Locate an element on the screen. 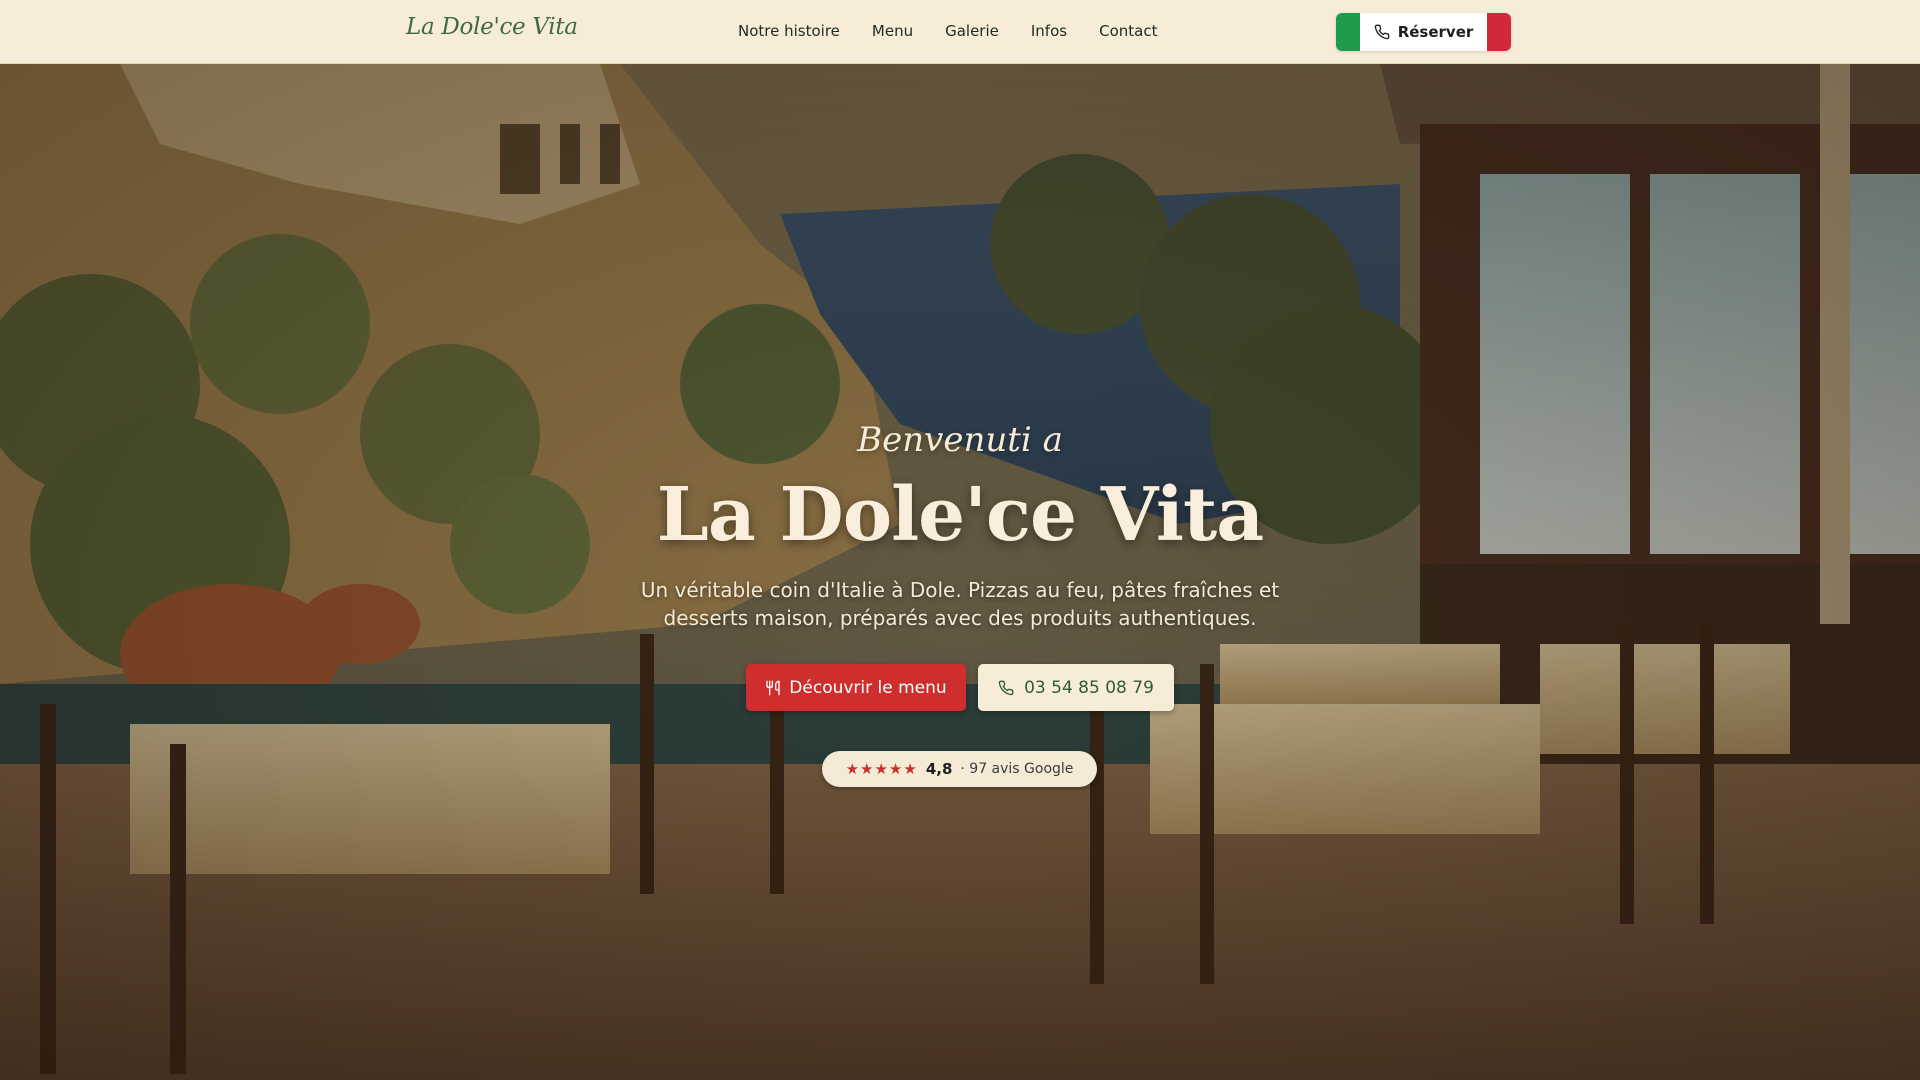 This screenshot has height=1080, width=1920. discover-menu-label: Découvrir le menu is located at coordinates (868, 687).